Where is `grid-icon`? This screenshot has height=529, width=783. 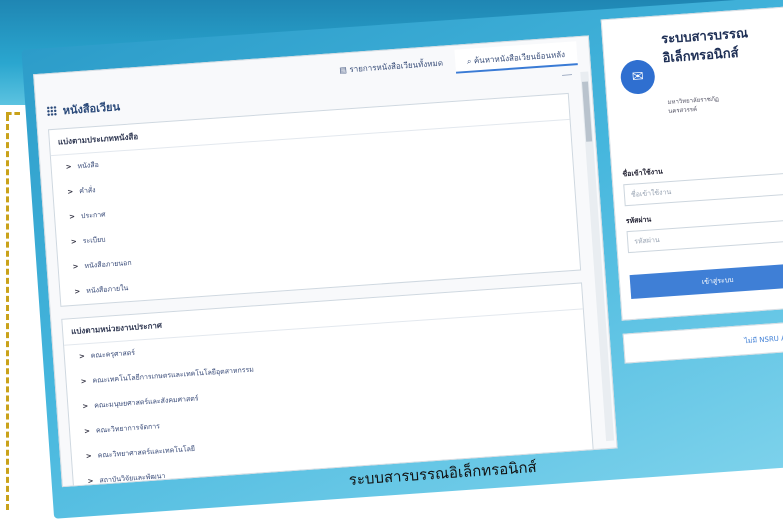 grid-icon is located at coordinates (52, 111).